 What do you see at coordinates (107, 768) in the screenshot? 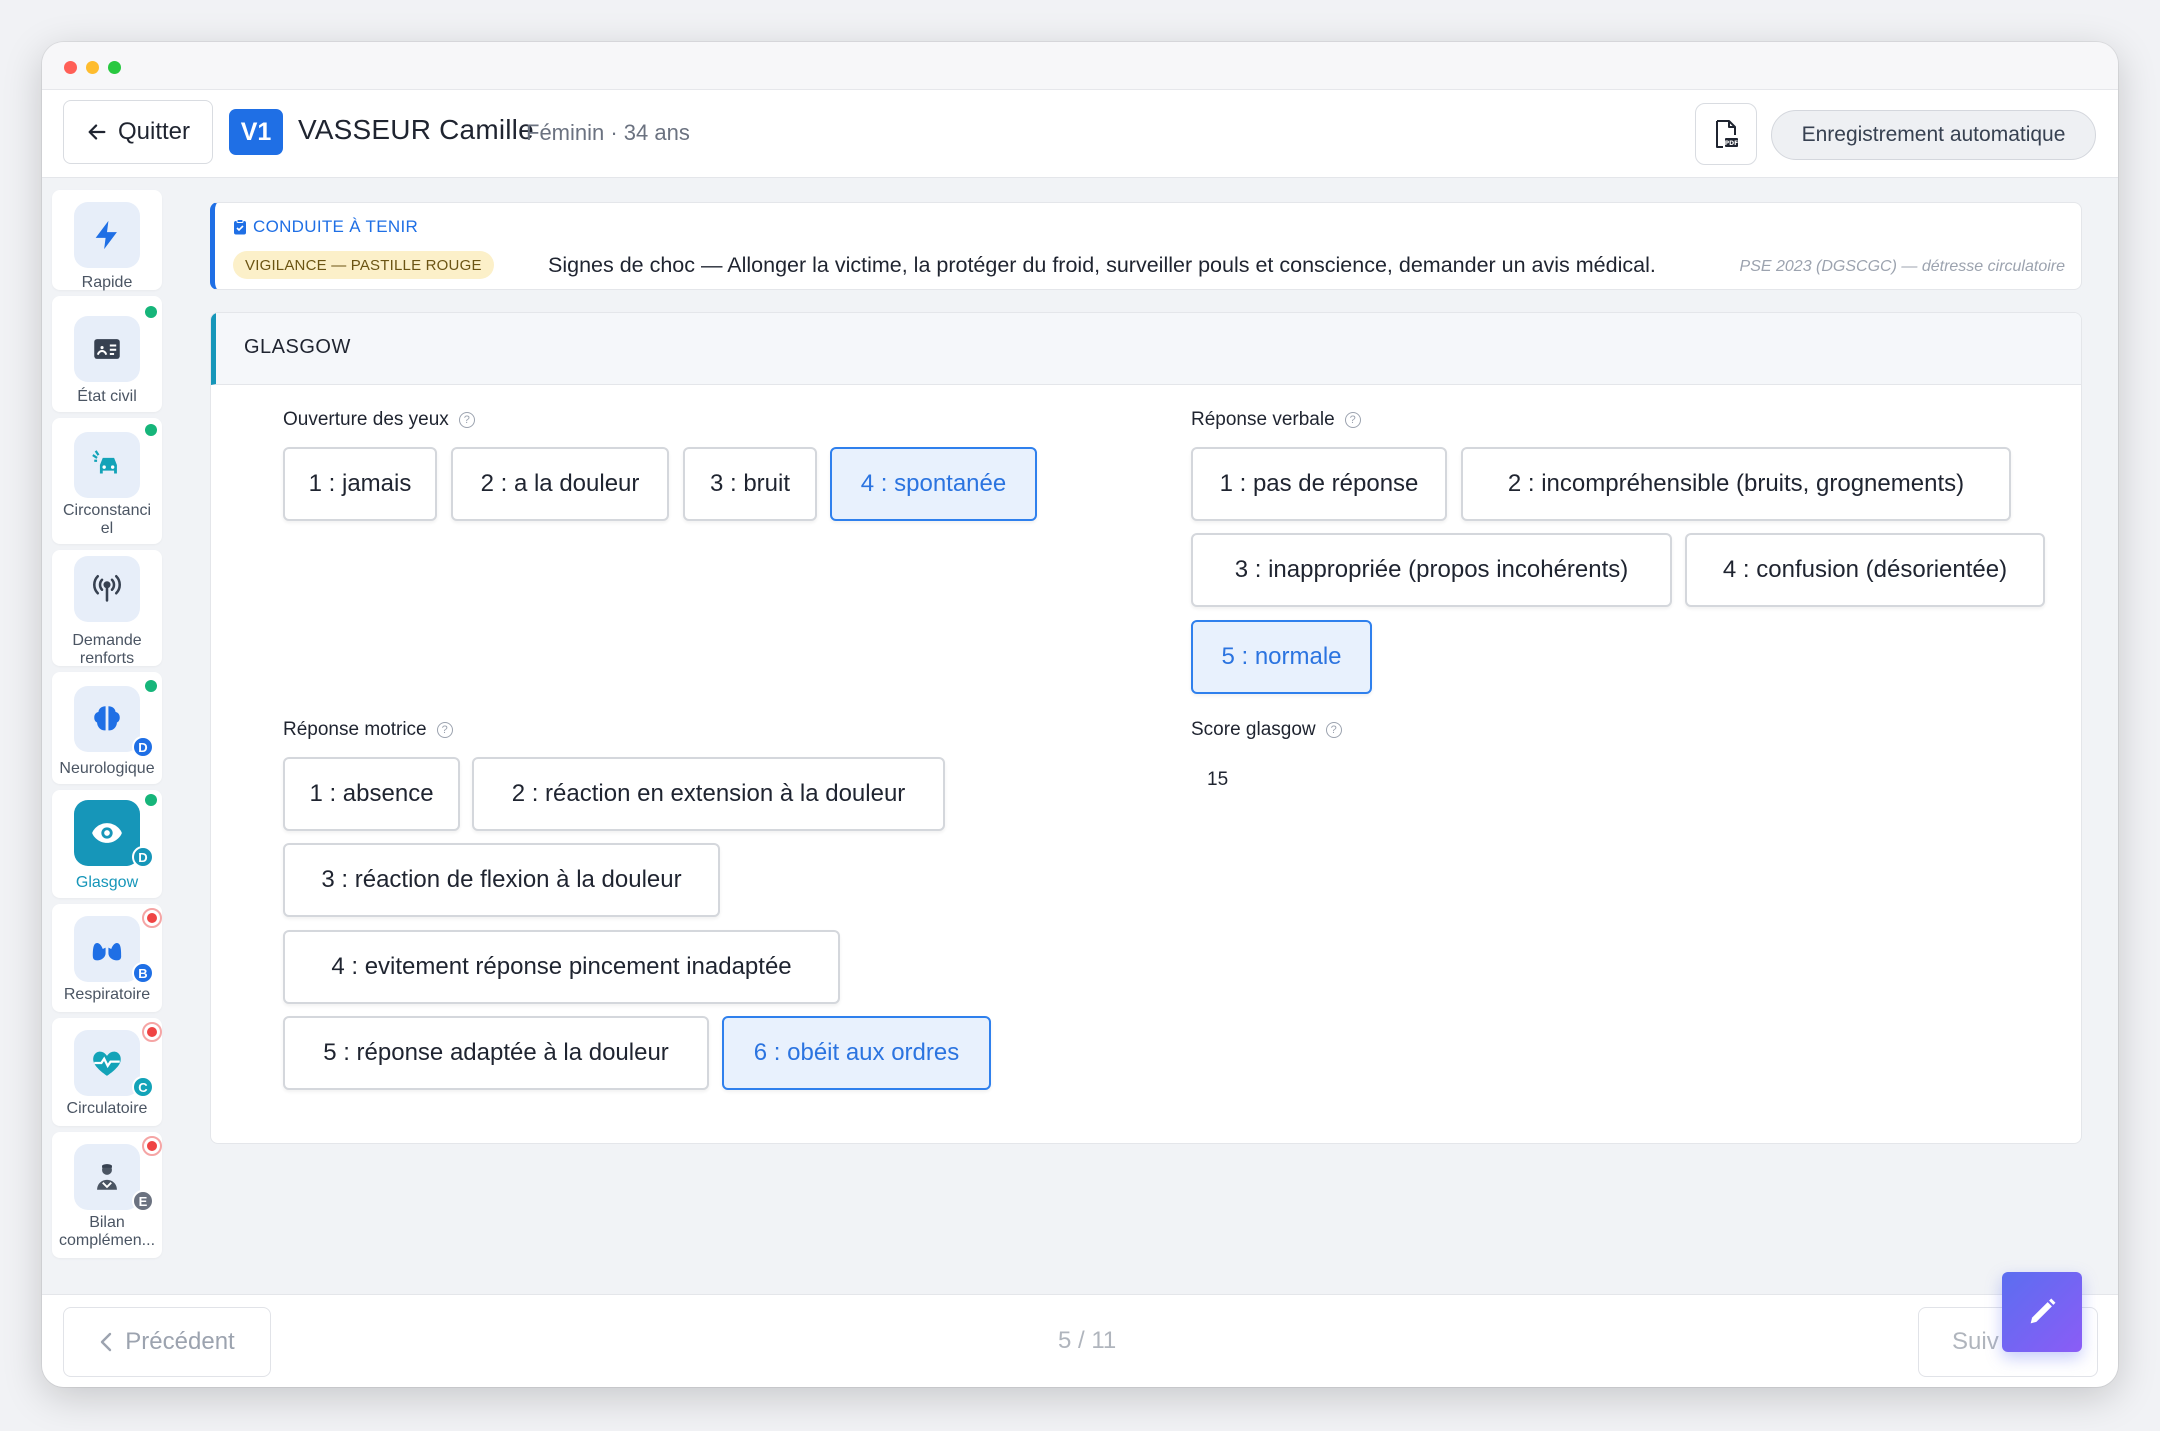
I see `sidebar-item-label: Neurologique` at bounding box center [107, 768].